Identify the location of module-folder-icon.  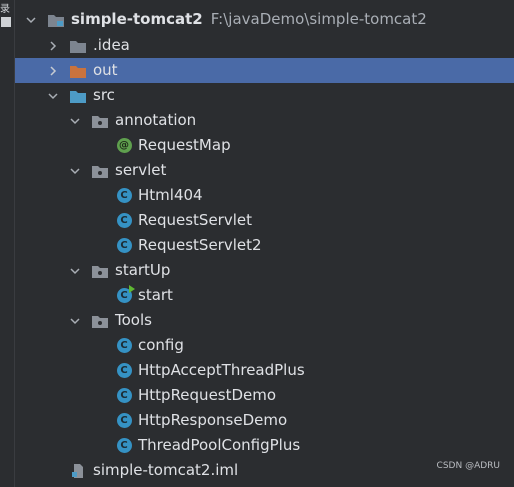
(56, 20).